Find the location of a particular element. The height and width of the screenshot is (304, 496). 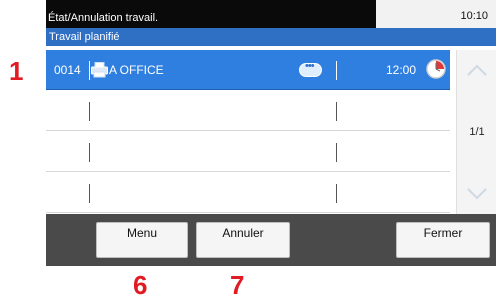

screen-subtitle: Travail planifié is located at coordinates (271, 37).